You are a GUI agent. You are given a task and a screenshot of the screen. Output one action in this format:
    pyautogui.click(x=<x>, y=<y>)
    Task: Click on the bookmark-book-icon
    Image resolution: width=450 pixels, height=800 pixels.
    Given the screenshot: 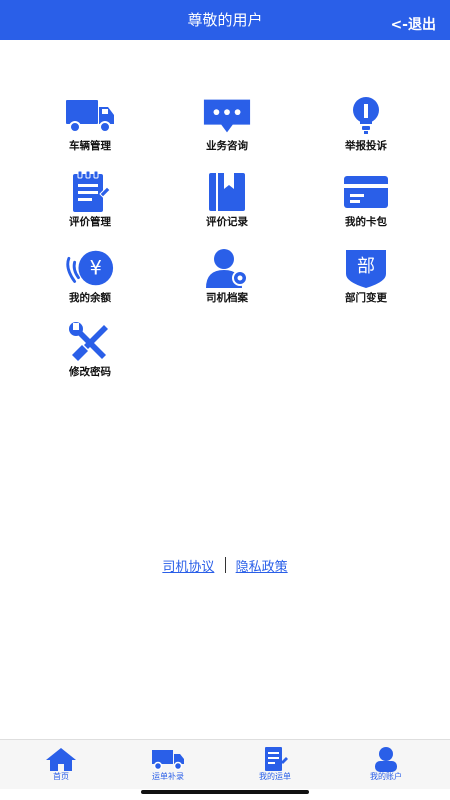 What is the action you would take?
    pyautogui.click(x=227, y=192)
    